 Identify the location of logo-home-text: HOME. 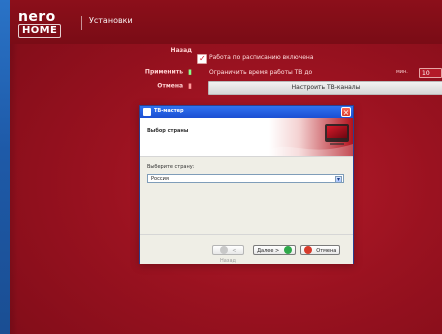
(40, 31).